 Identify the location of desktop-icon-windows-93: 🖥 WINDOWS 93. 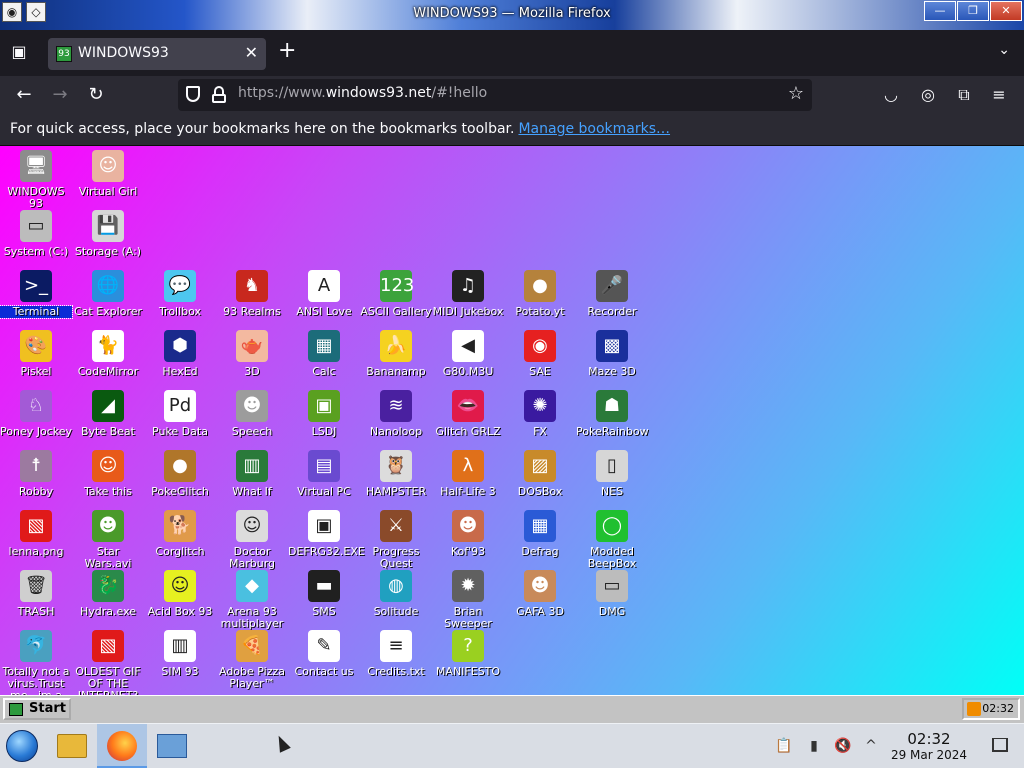
(36, 180).